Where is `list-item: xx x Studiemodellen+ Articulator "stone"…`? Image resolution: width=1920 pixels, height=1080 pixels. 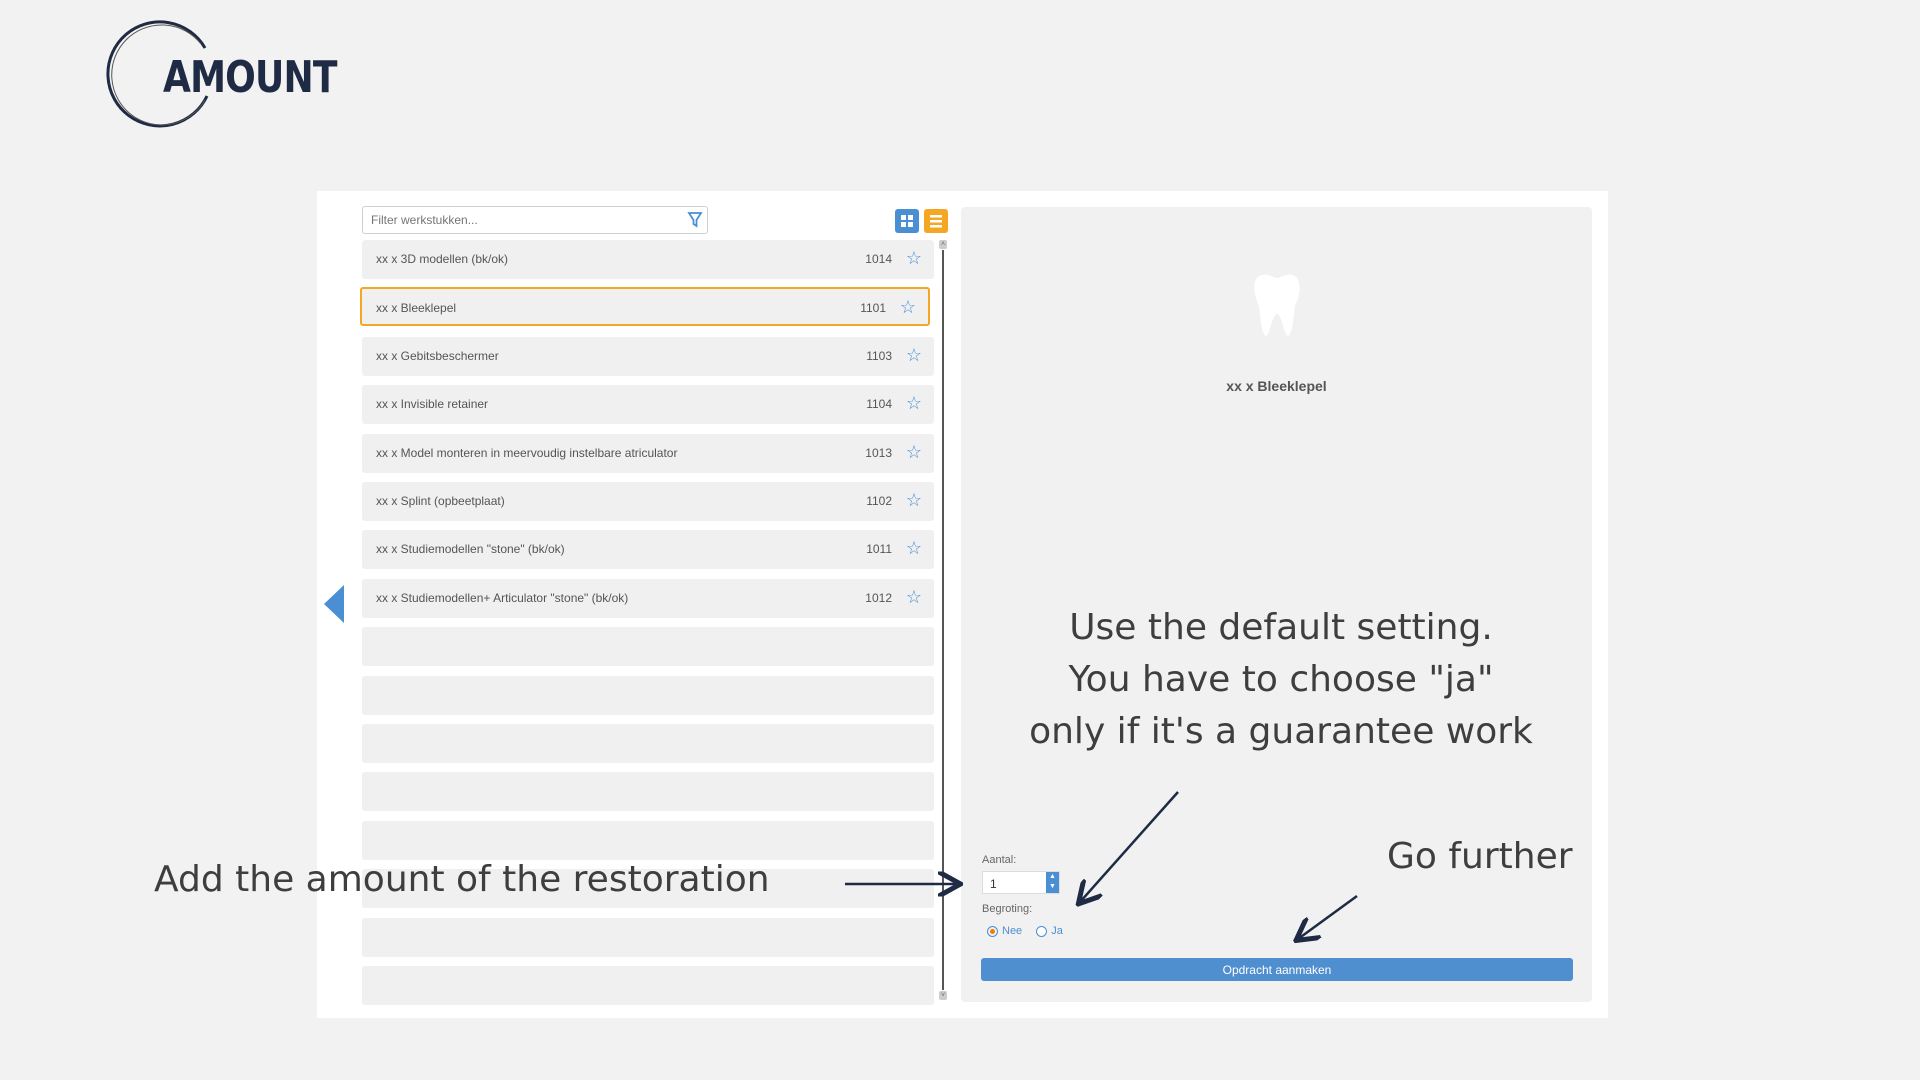 list-item: xx x Studiemodellen+ Articulator "stone"… is located at coordinates (648, 598).